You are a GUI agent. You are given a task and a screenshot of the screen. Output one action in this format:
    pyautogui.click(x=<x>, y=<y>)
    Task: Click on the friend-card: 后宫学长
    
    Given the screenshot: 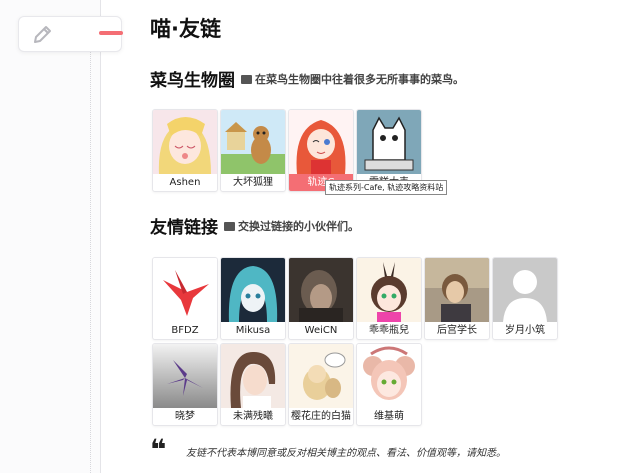 What is the action you would take?
    pyautogui.click(x=457, y=298)
    